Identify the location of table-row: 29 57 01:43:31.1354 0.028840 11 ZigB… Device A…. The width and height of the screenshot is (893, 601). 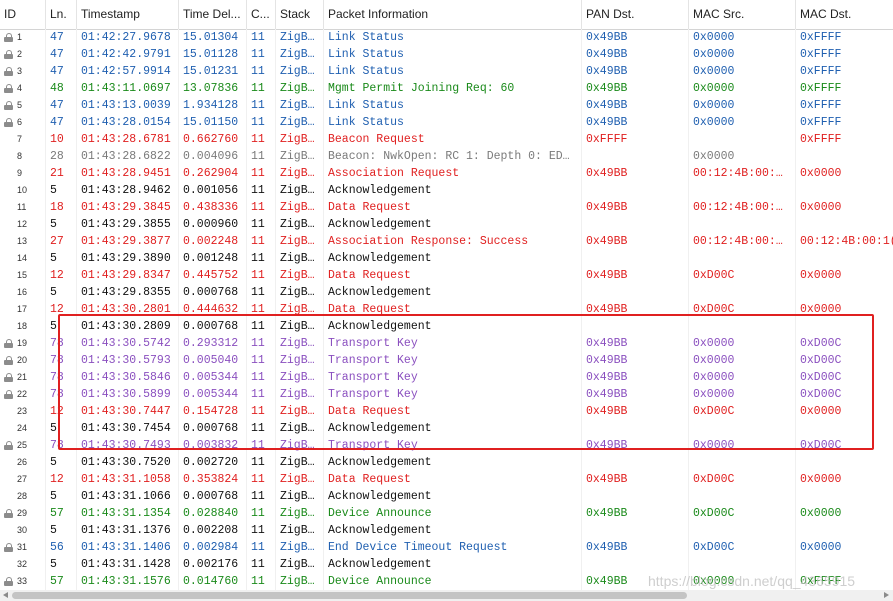
(446, 513).